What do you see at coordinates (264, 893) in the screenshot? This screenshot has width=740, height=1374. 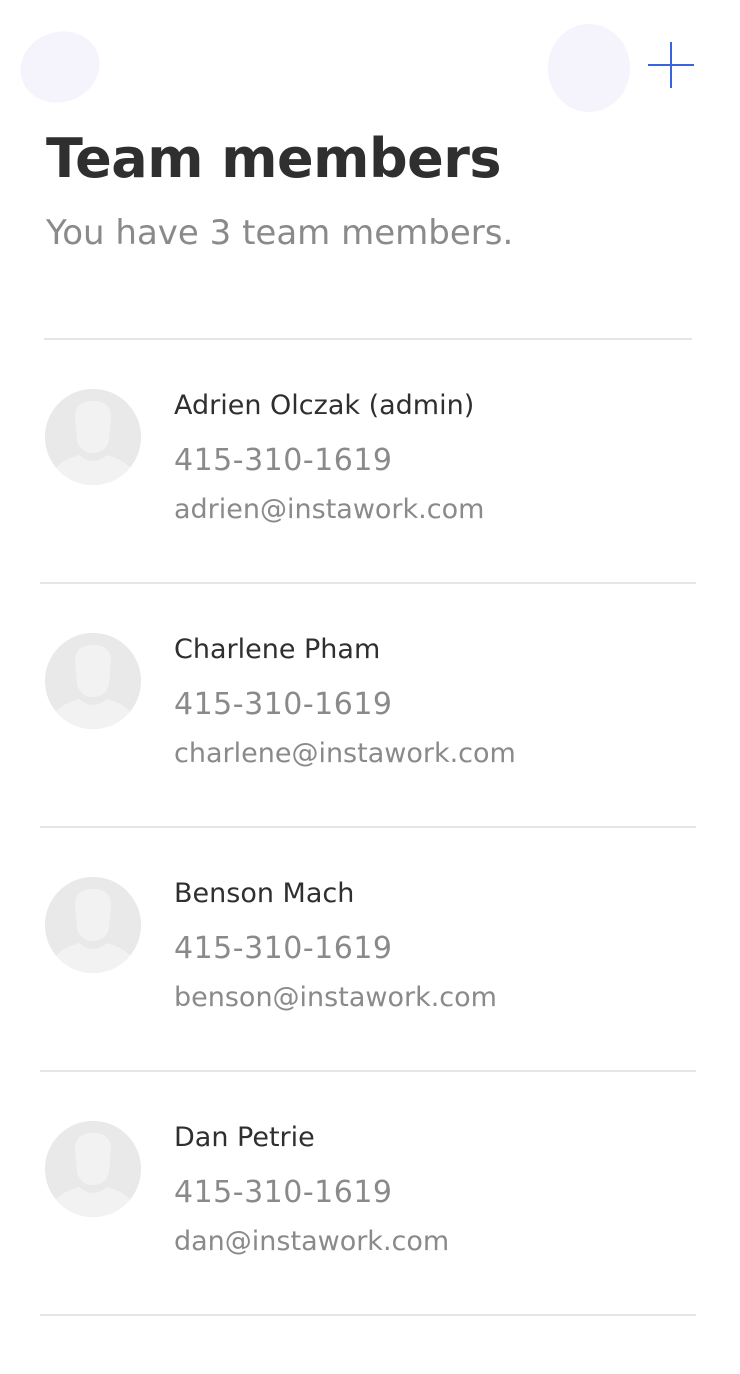 I see `member-name: Benson Mach` at bounding box center [264, 893].